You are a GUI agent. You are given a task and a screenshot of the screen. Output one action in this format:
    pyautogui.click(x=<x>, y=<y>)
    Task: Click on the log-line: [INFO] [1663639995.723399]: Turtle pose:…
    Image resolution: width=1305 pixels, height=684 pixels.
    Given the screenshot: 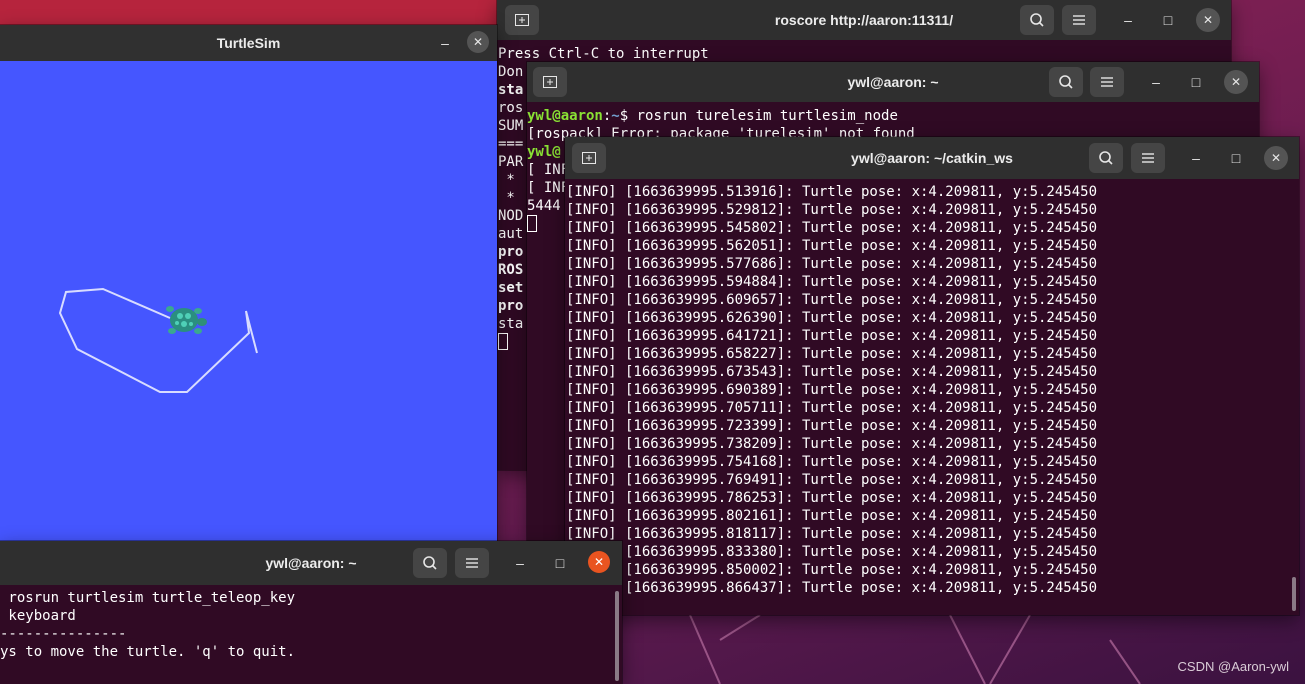 What is the action you would take?
    pyautogui.click(x=832, y=426)
    